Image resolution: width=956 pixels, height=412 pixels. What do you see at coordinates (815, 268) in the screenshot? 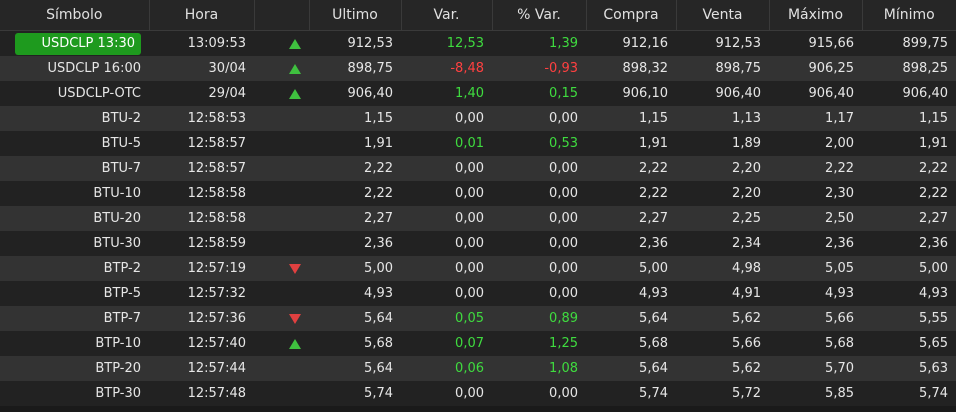
I see `high-cell: 5,05` at bounding box center [815, 268].